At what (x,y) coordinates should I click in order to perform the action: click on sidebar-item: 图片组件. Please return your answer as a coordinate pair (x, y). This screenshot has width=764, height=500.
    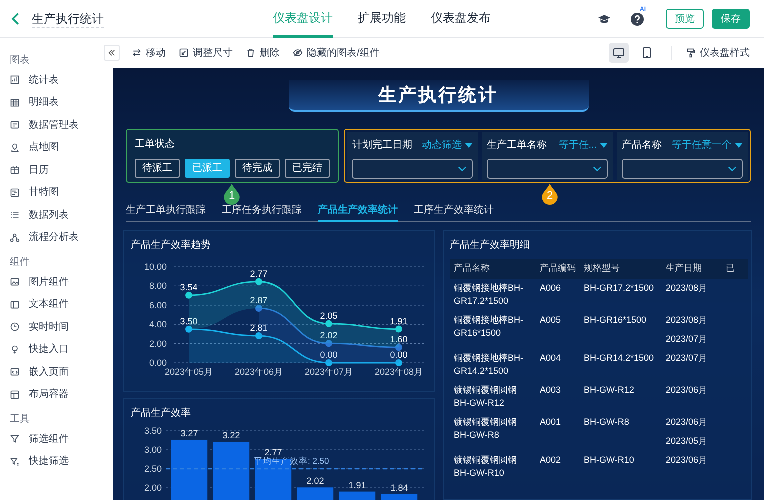
    Looking at the image, I should click on (57, 282).